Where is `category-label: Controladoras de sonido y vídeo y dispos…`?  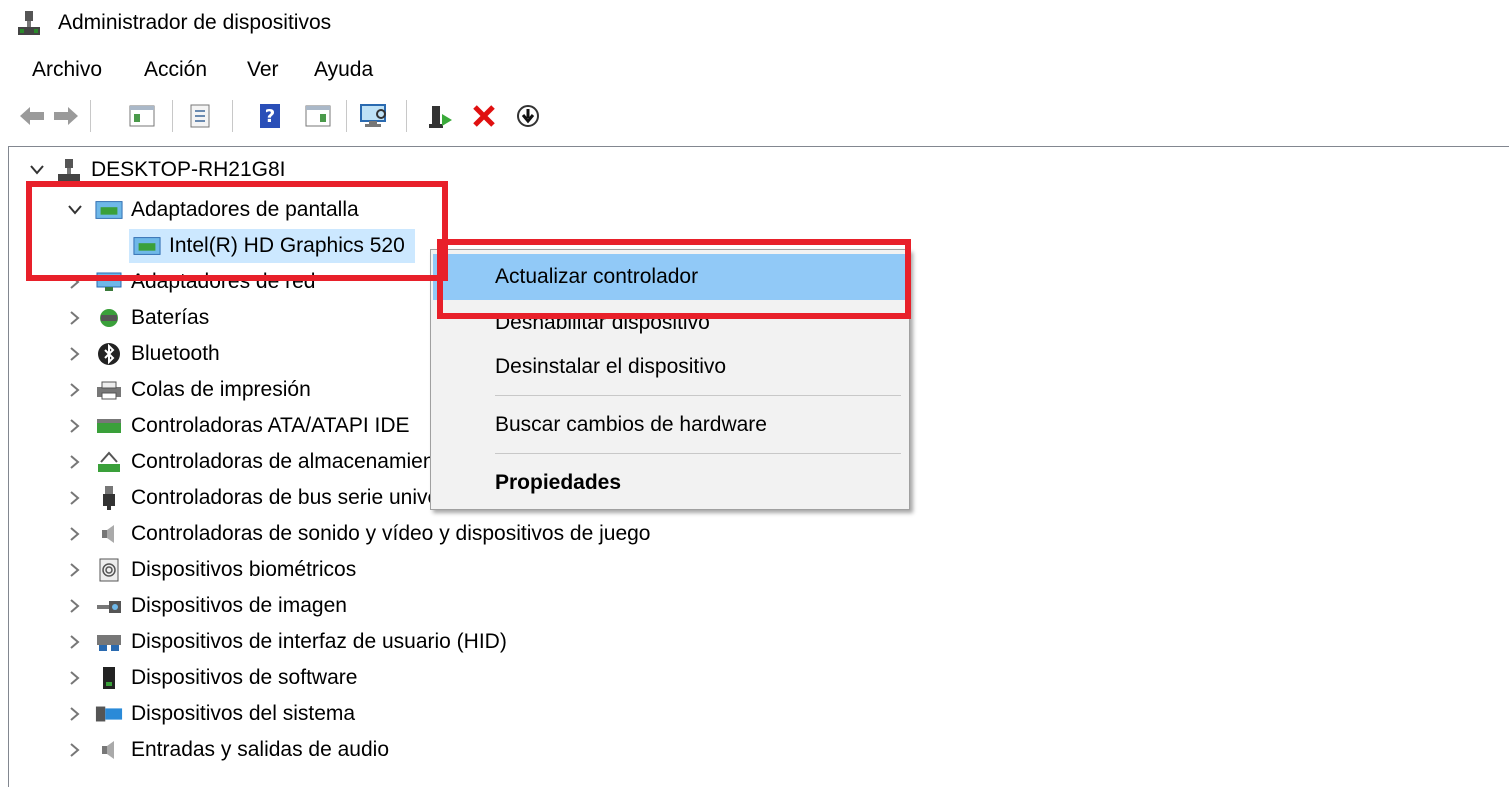
category-label: Controladoras de sonido y vídeo y dispos… is located at coordinates (391, 533).